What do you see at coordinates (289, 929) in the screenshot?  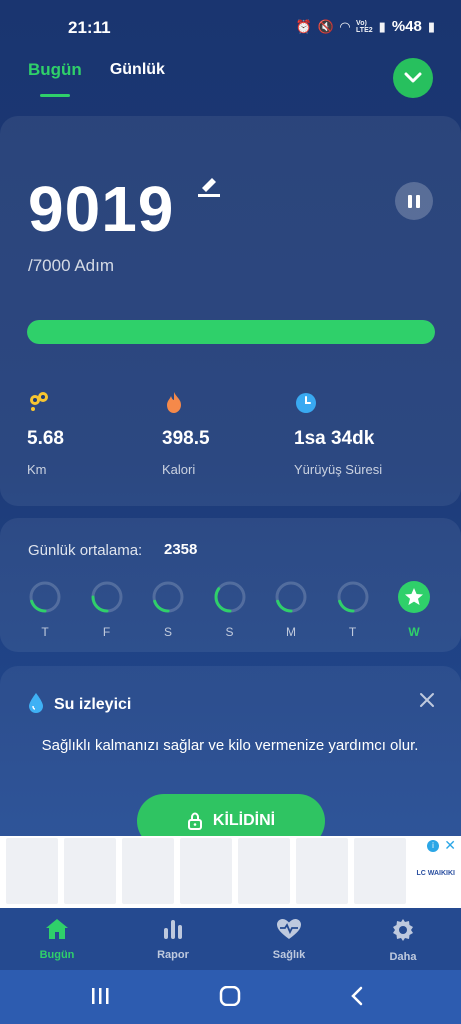 I see `heart-pulse-icon` at bounding box center [289, 929].